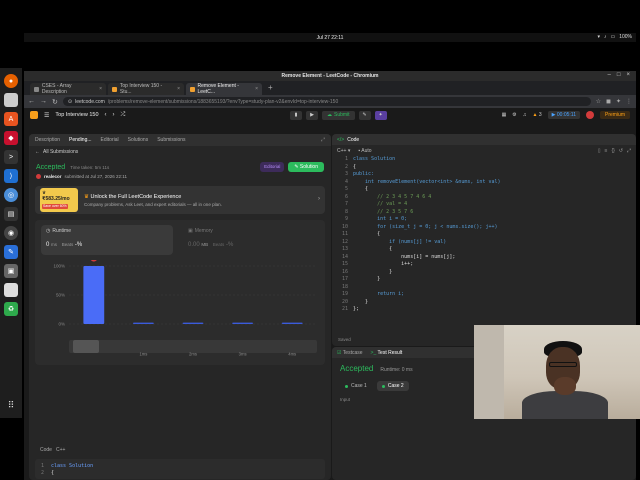  Describe the element at coordinates (123, 115) in the screenshot. I see `shuffle-icon: ⤮` at that location.